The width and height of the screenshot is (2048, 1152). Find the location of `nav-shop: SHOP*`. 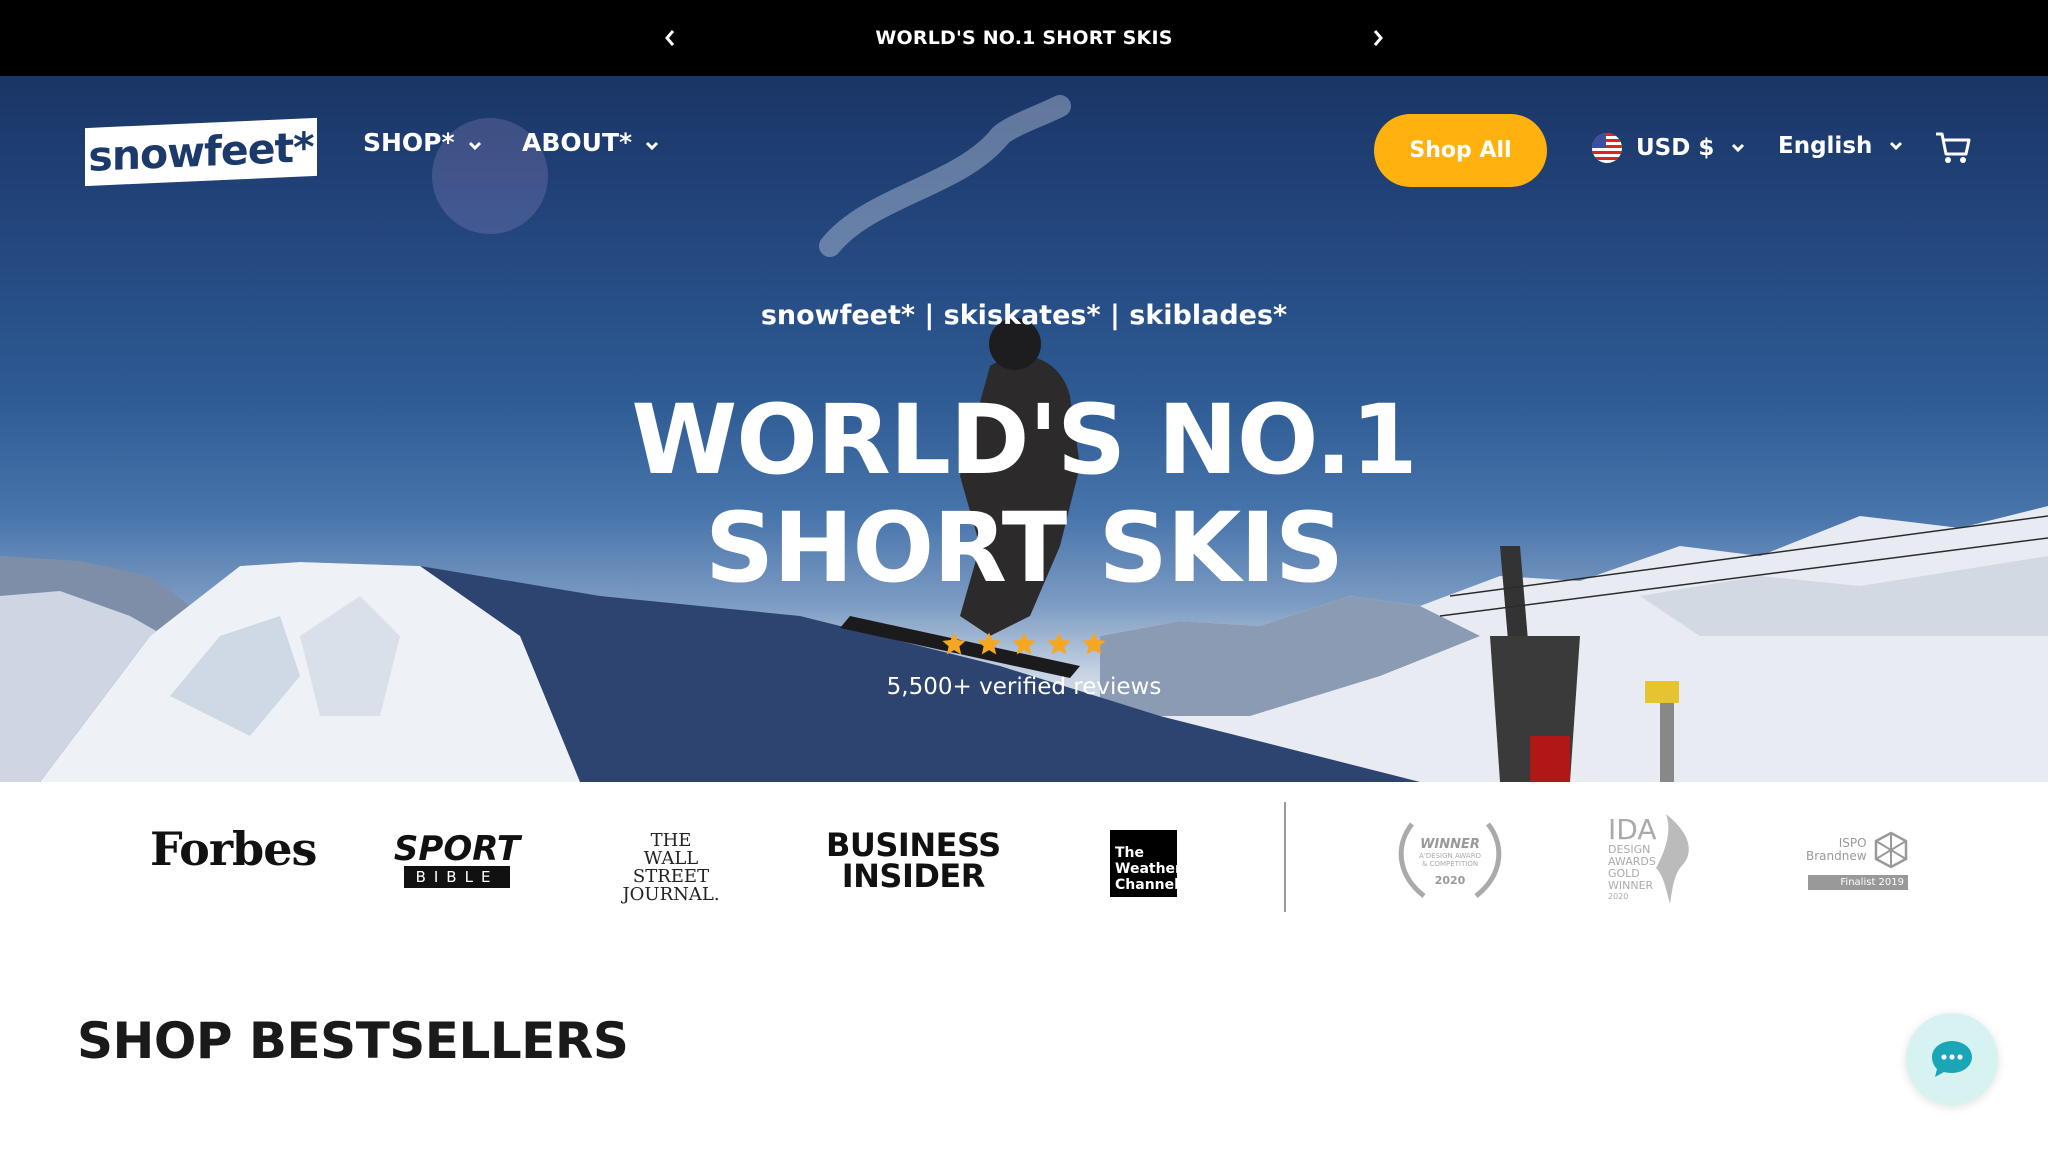

nav-shop: SHOP* is located at coordinates (423, 142).